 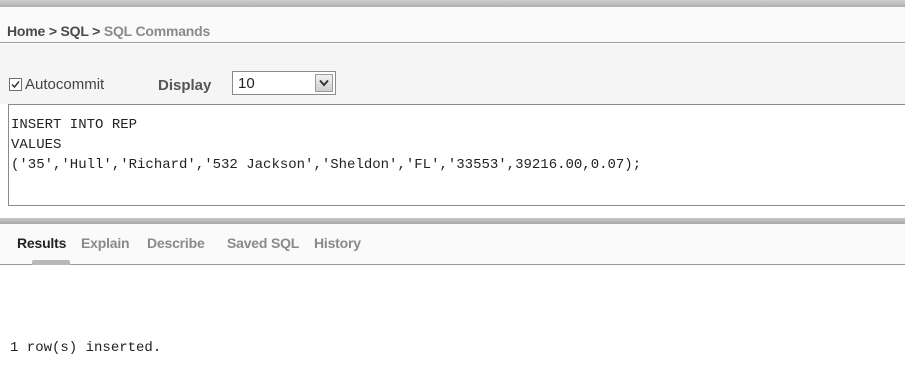 What do you see at coordinates (75, 31) in the screenshot?
I see `breadcrumb-sql-link: SQL` at bounding box center [75, 31].